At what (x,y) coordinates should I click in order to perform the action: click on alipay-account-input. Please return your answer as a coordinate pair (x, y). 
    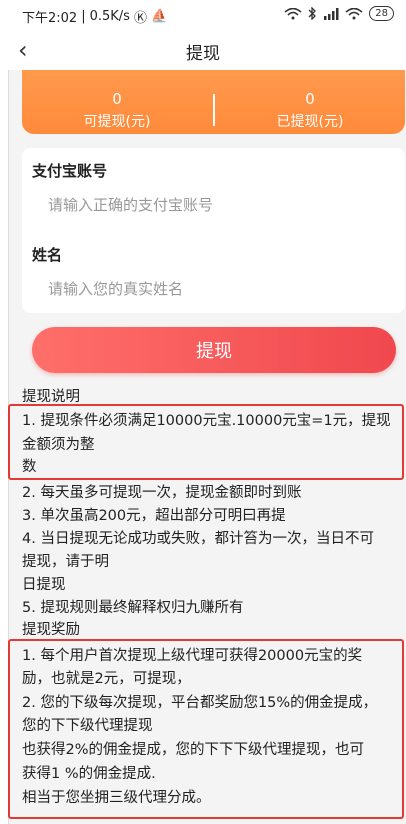
    Looking at the image, I should click on (218, 205).